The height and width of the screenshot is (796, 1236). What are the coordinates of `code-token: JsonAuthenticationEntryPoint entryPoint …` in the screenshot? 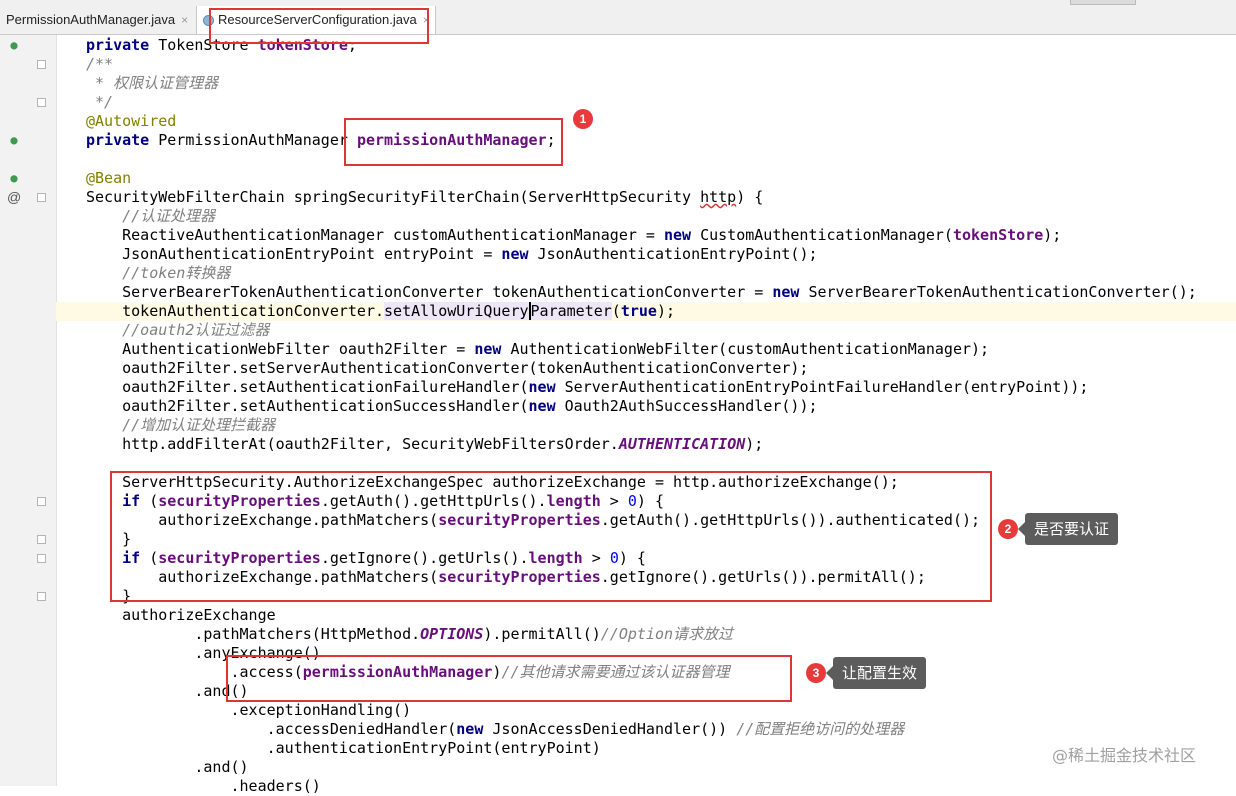 It's located at (294, 254).